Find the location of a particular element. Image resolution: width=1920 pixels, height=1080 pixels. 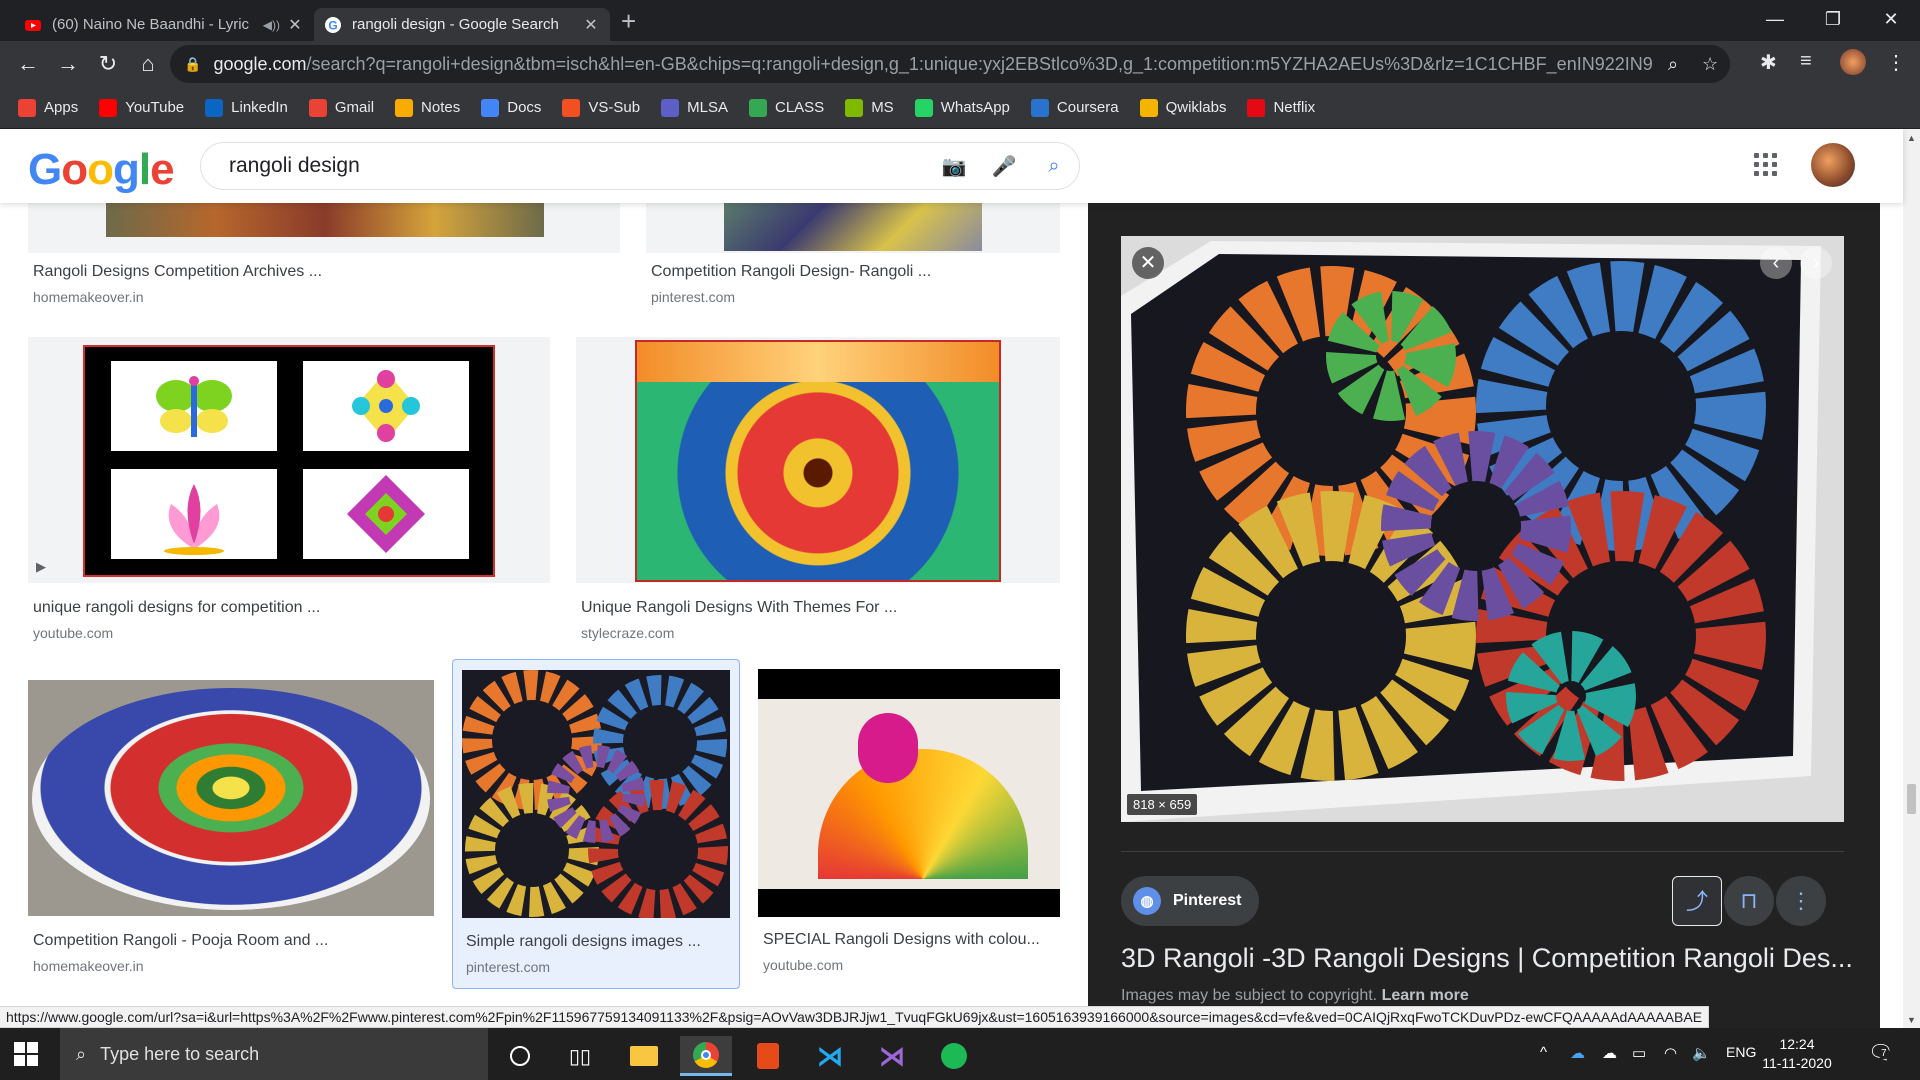

google-logo: Google is located at coordinates (101, 170).